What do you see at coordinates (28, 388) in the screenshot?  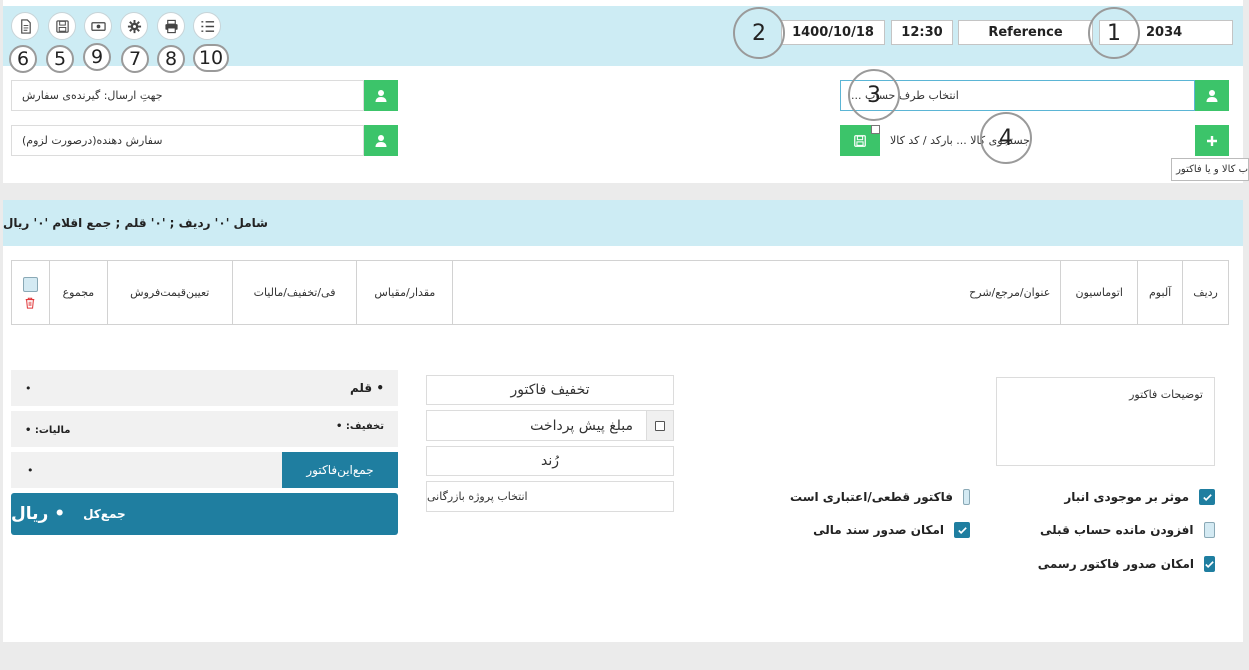 I see `qalam-value: •` at bounding box center [28, 388].